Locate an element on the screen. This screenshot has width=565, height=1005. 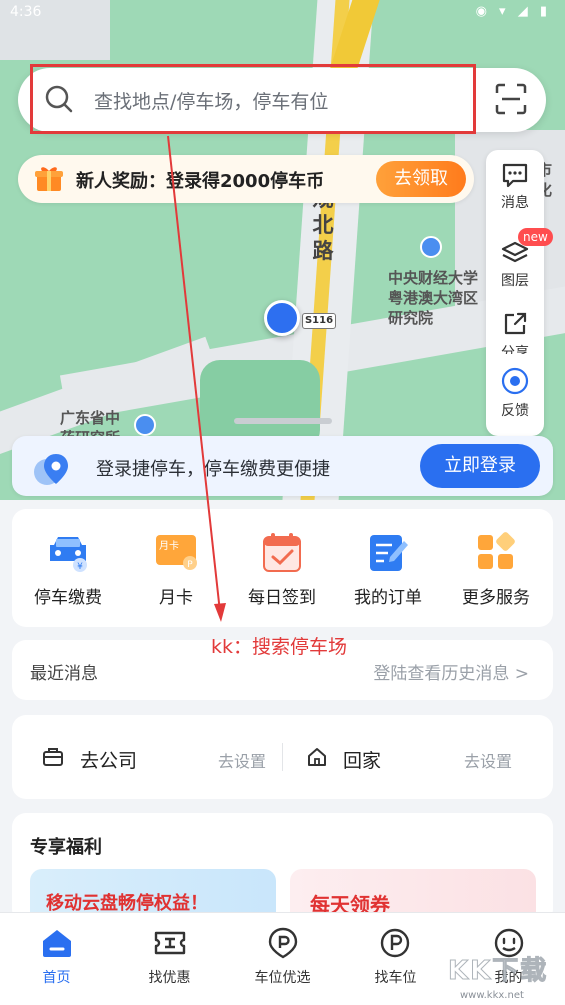
nav-spot-select: 车位优选 is located at coordinates (282, 957).